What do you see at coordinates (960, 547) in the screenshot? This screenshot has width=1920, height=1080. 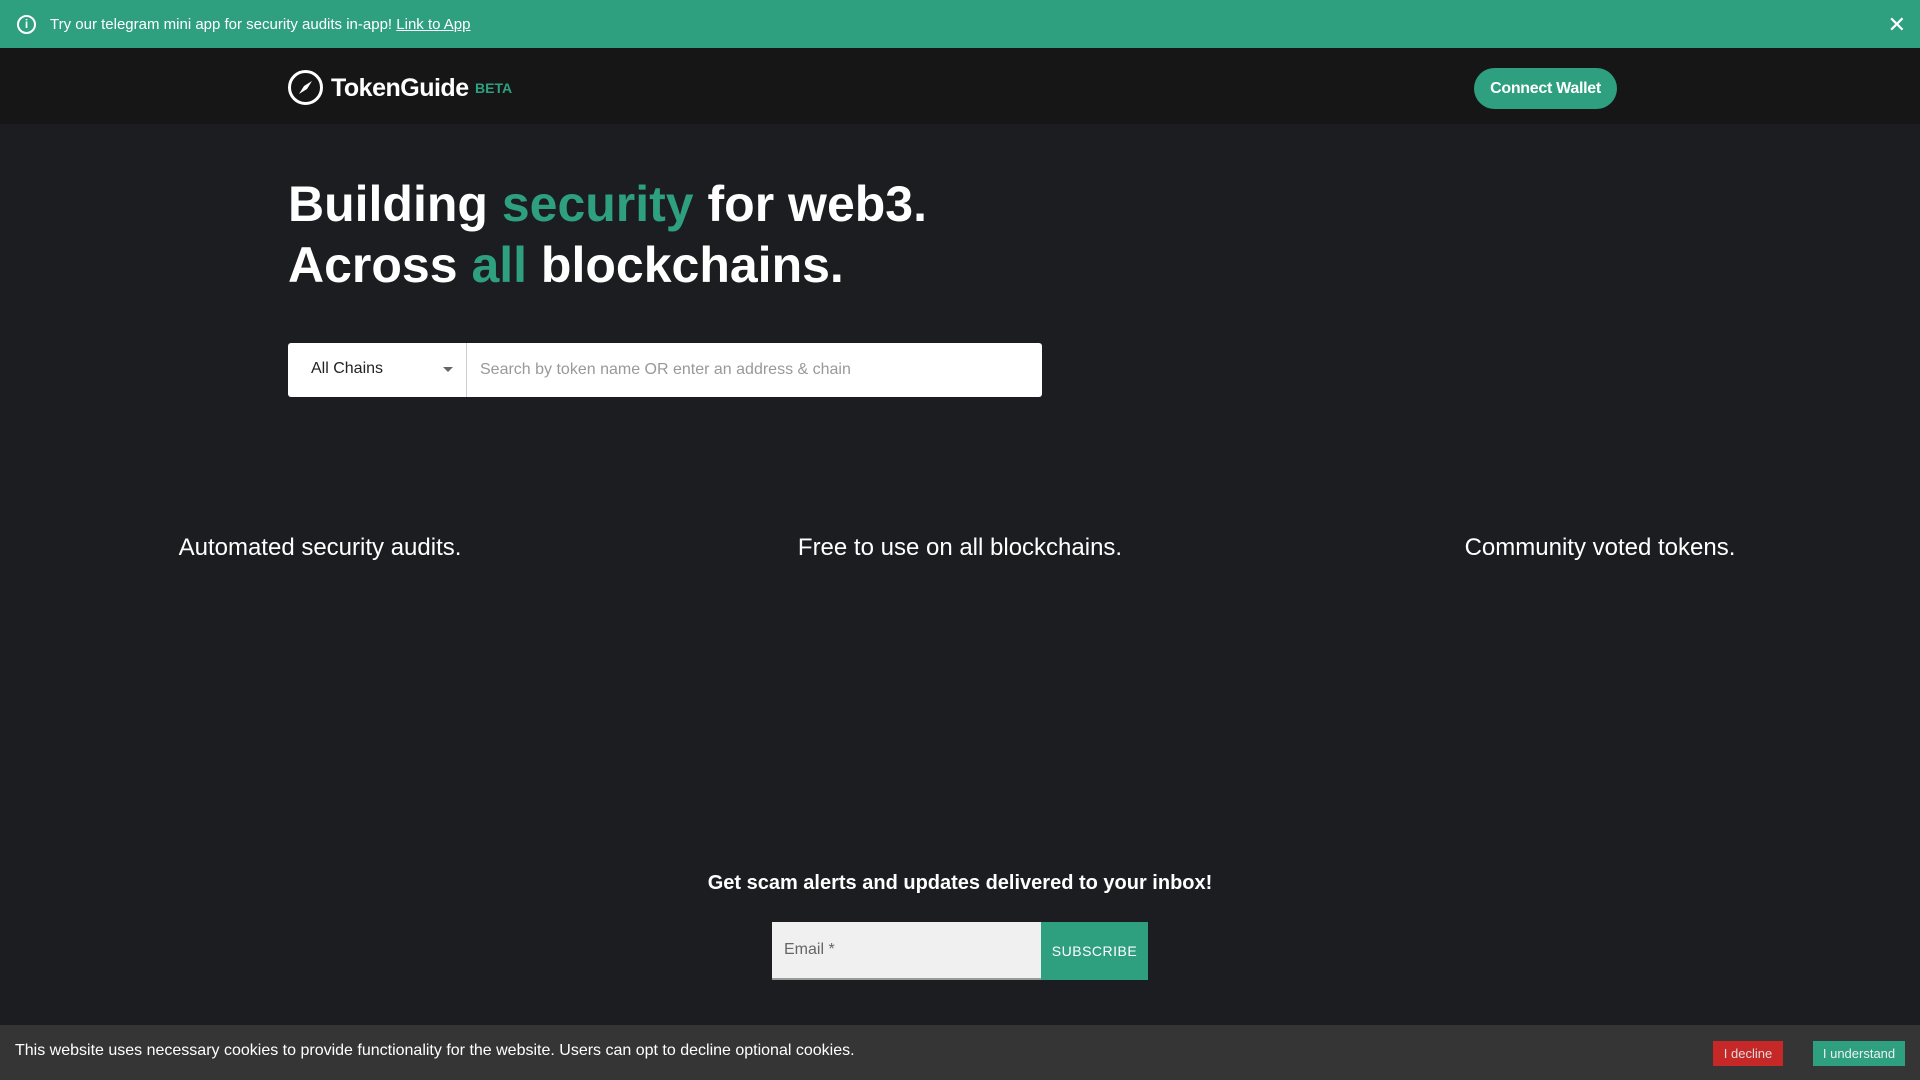 I see `feature-free: Free to use on all blockchains.` at bounding box center [960, 547].